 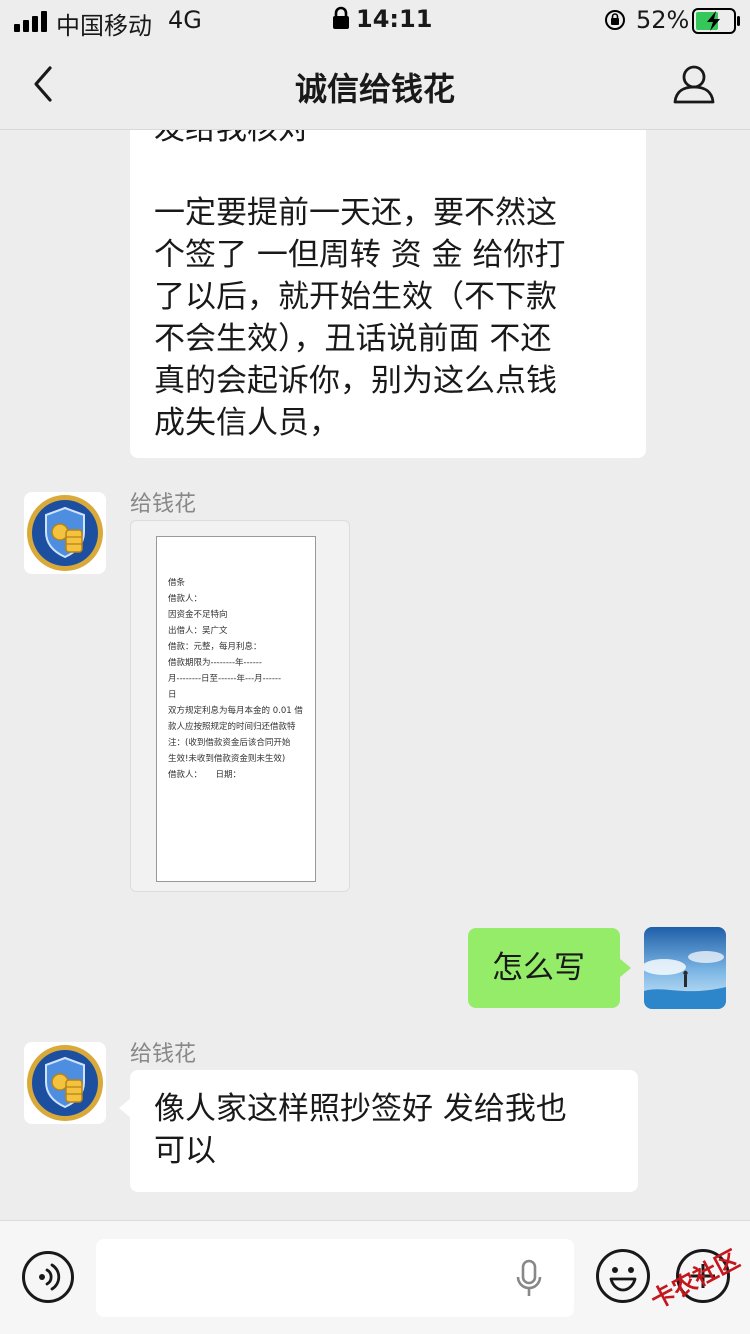 What do you see at coordinates (694, 84) in the screenshot?
I see `profile-icon` at bounding box center [694, 84].